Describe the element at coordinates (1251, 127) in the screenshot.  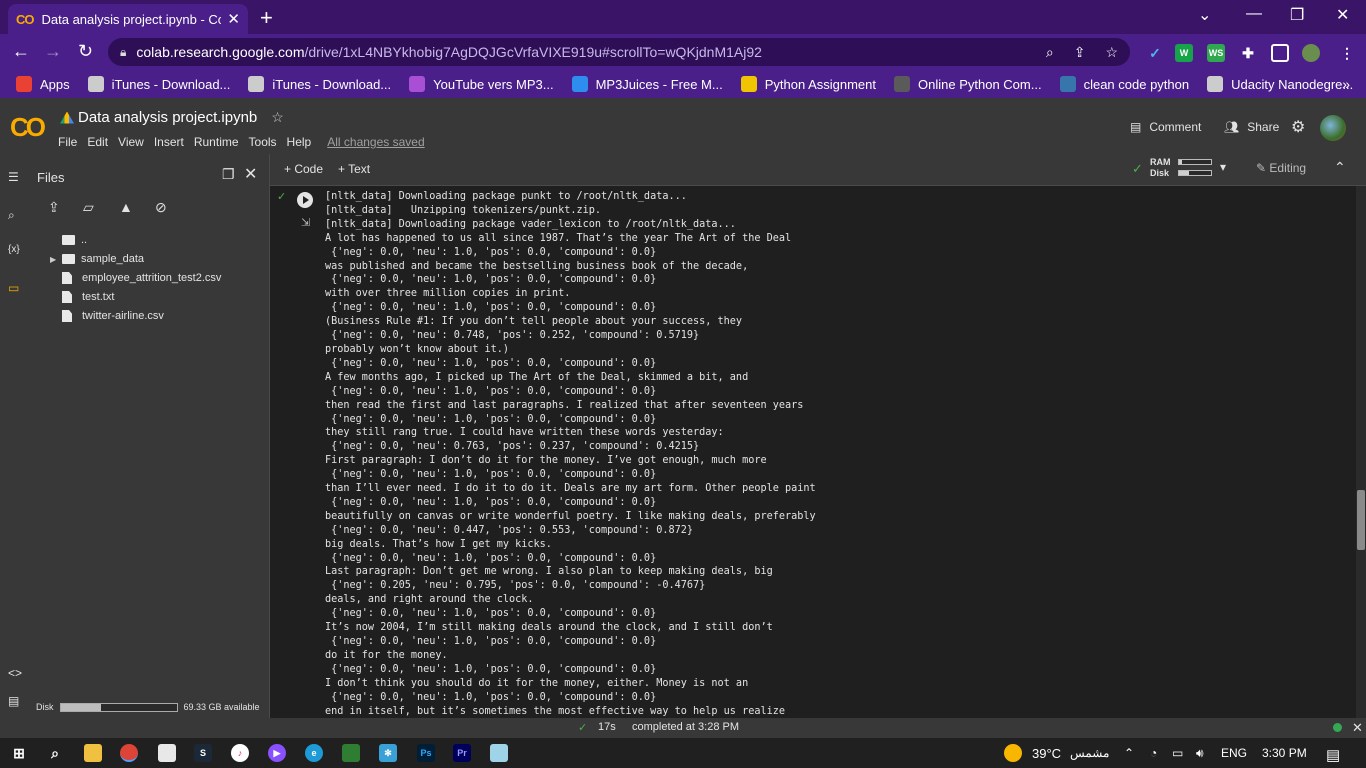
I see `share-button: 👥︎ Share` at that location.